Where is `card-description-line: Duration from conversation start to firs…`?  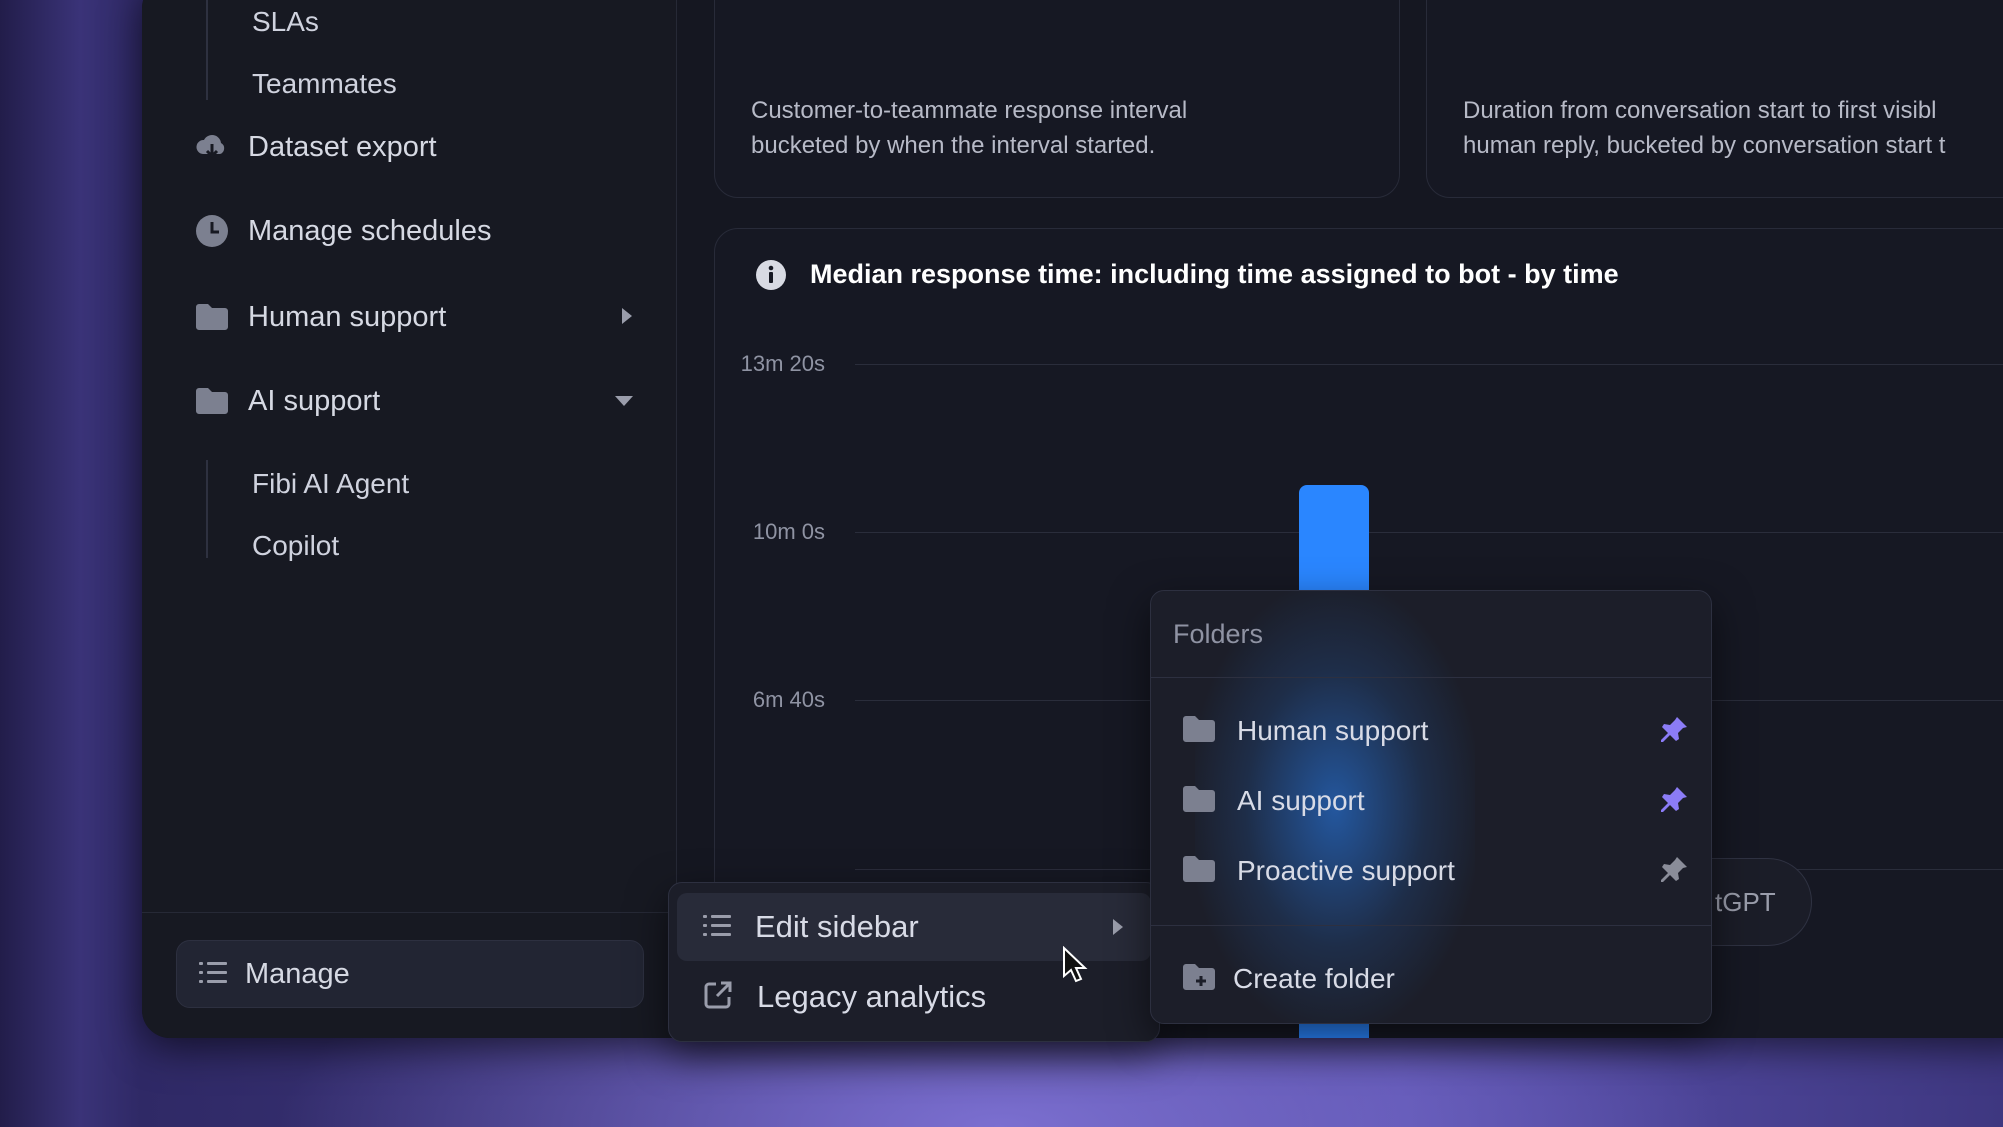
card-description-line: Duration from conversation start to firs… is located at coordinates (1700, 110).